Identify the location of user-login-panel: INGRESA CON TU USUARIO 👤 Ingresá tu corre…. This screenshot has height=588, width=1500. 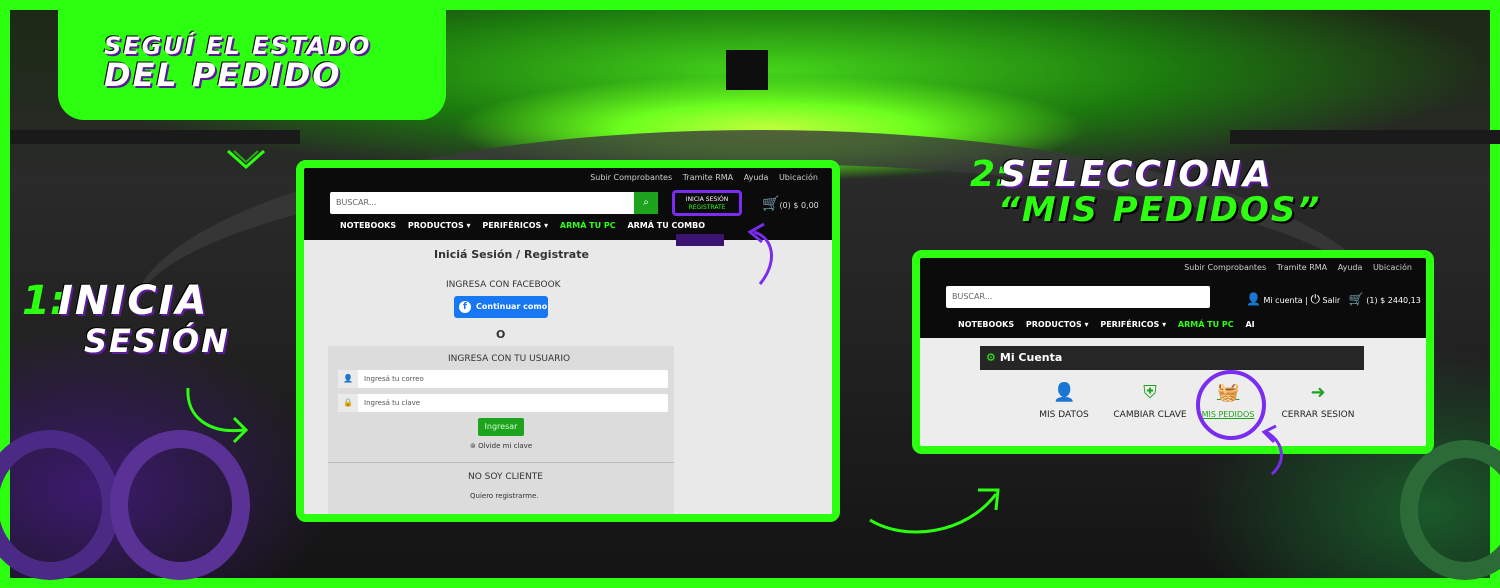
(501, 430).